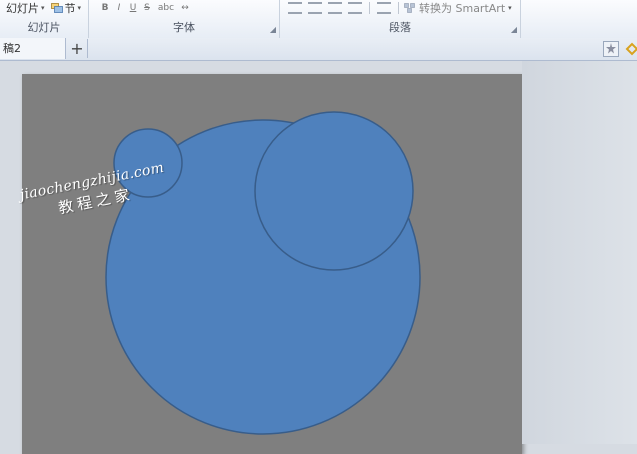  I want to click on align-right-icon, so click(335, 8).